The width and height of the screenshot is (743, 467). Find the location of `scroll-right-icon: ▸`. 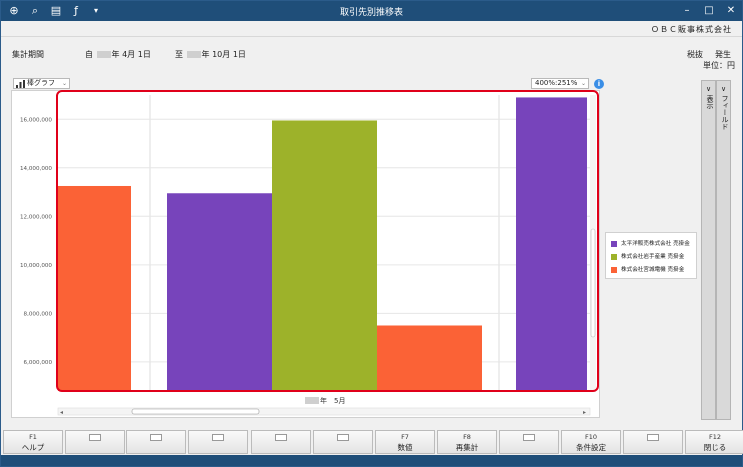

scroll-right-icon: ▸ is located at coordinates (584, 412).